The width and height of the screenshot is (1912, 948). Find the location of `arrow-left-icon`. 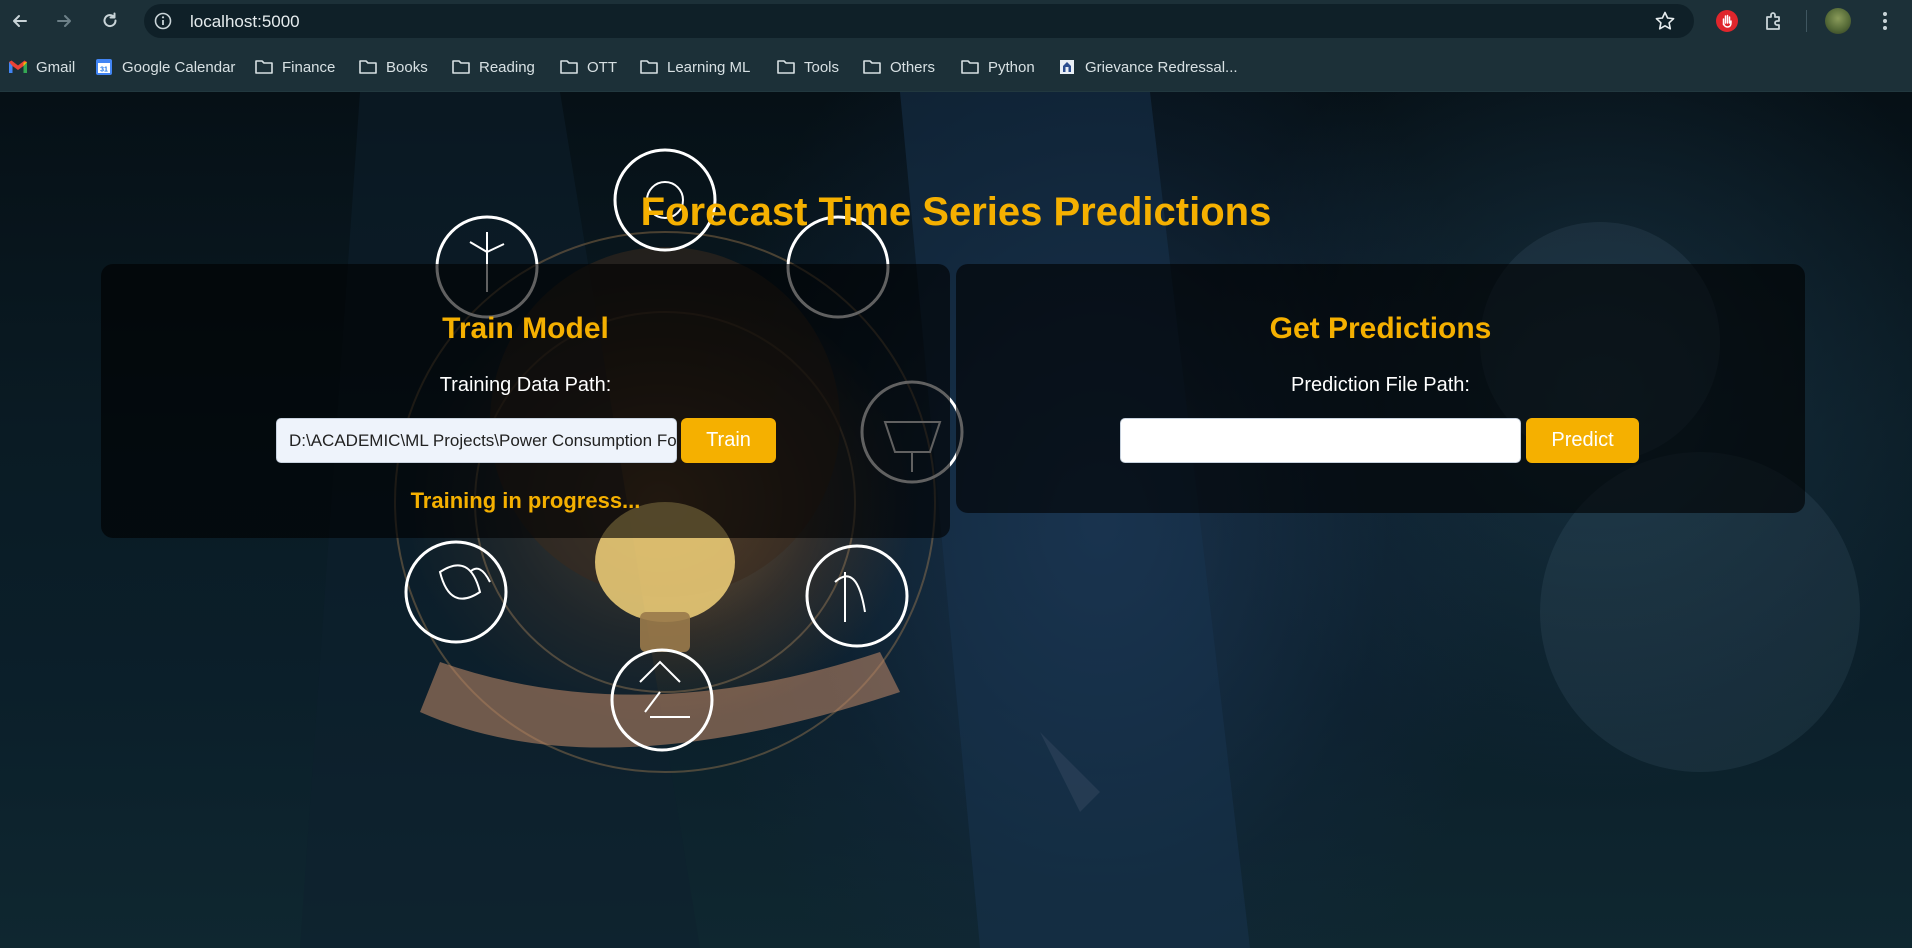

arrow-left-icon is located at coordinates (20, 21).